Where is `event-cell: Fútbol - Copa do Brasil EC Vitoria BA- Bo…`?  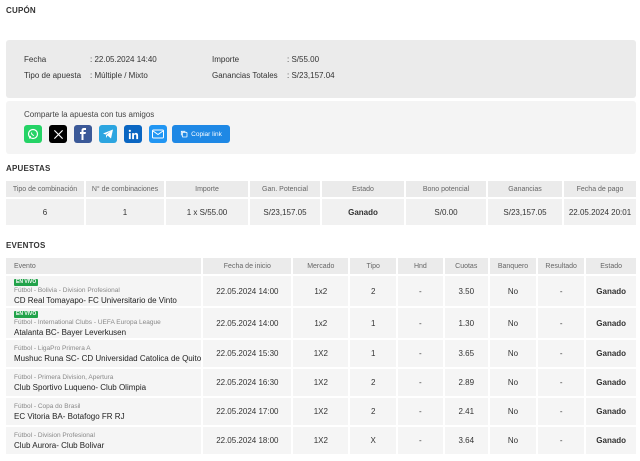
event-cell: Fútbol - Copa do Brasil EC Vitoria BA- Bo… is located at coordinates (104, 410).